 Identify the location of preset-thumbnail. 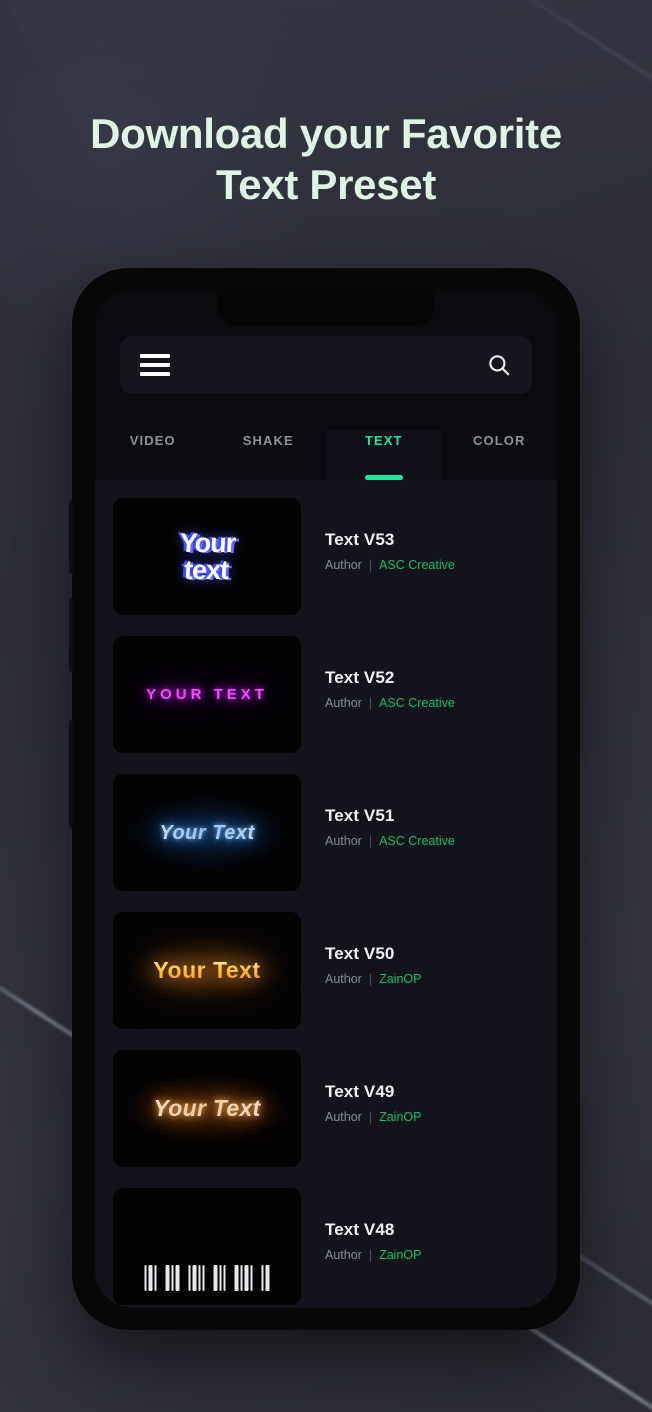
(207, 1246).